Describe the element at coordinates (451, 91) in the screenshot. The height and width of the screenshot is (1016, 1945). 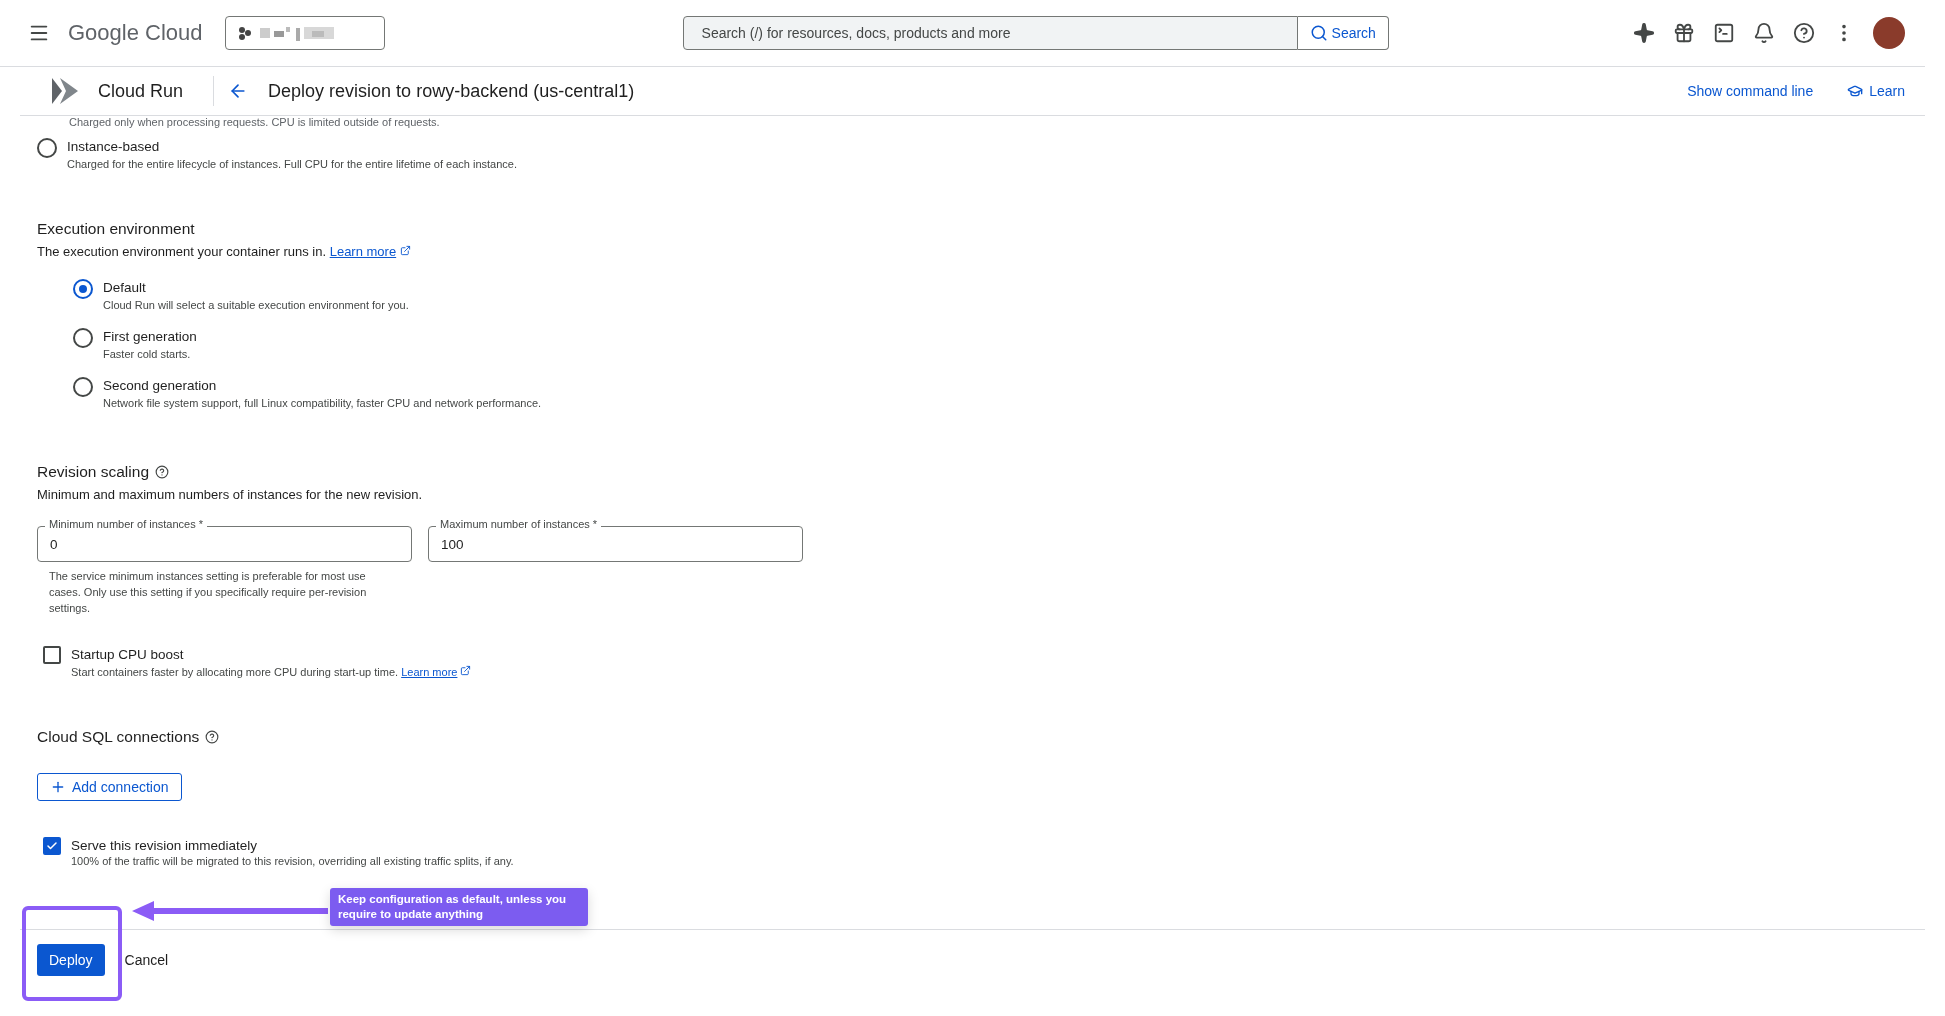
I see `page-title: Deploy revision to rowy-backend (us-central1)` at that location.